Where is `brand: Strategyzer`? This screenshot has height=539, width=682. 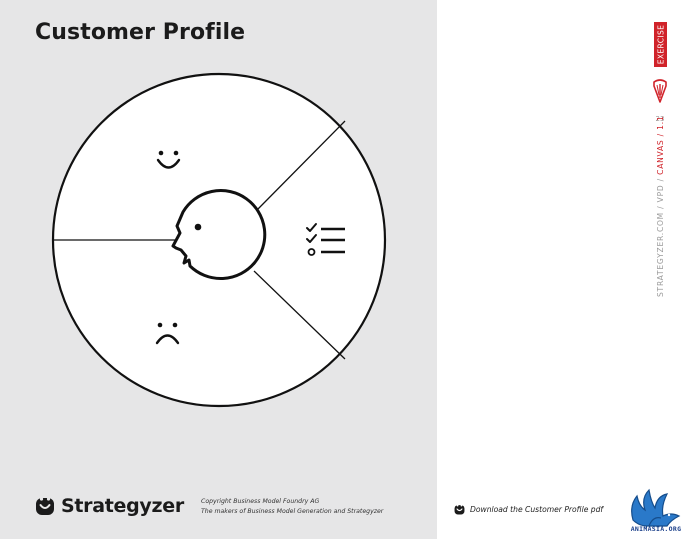
brand: Strategyzer is located at coordinates (109, 506).